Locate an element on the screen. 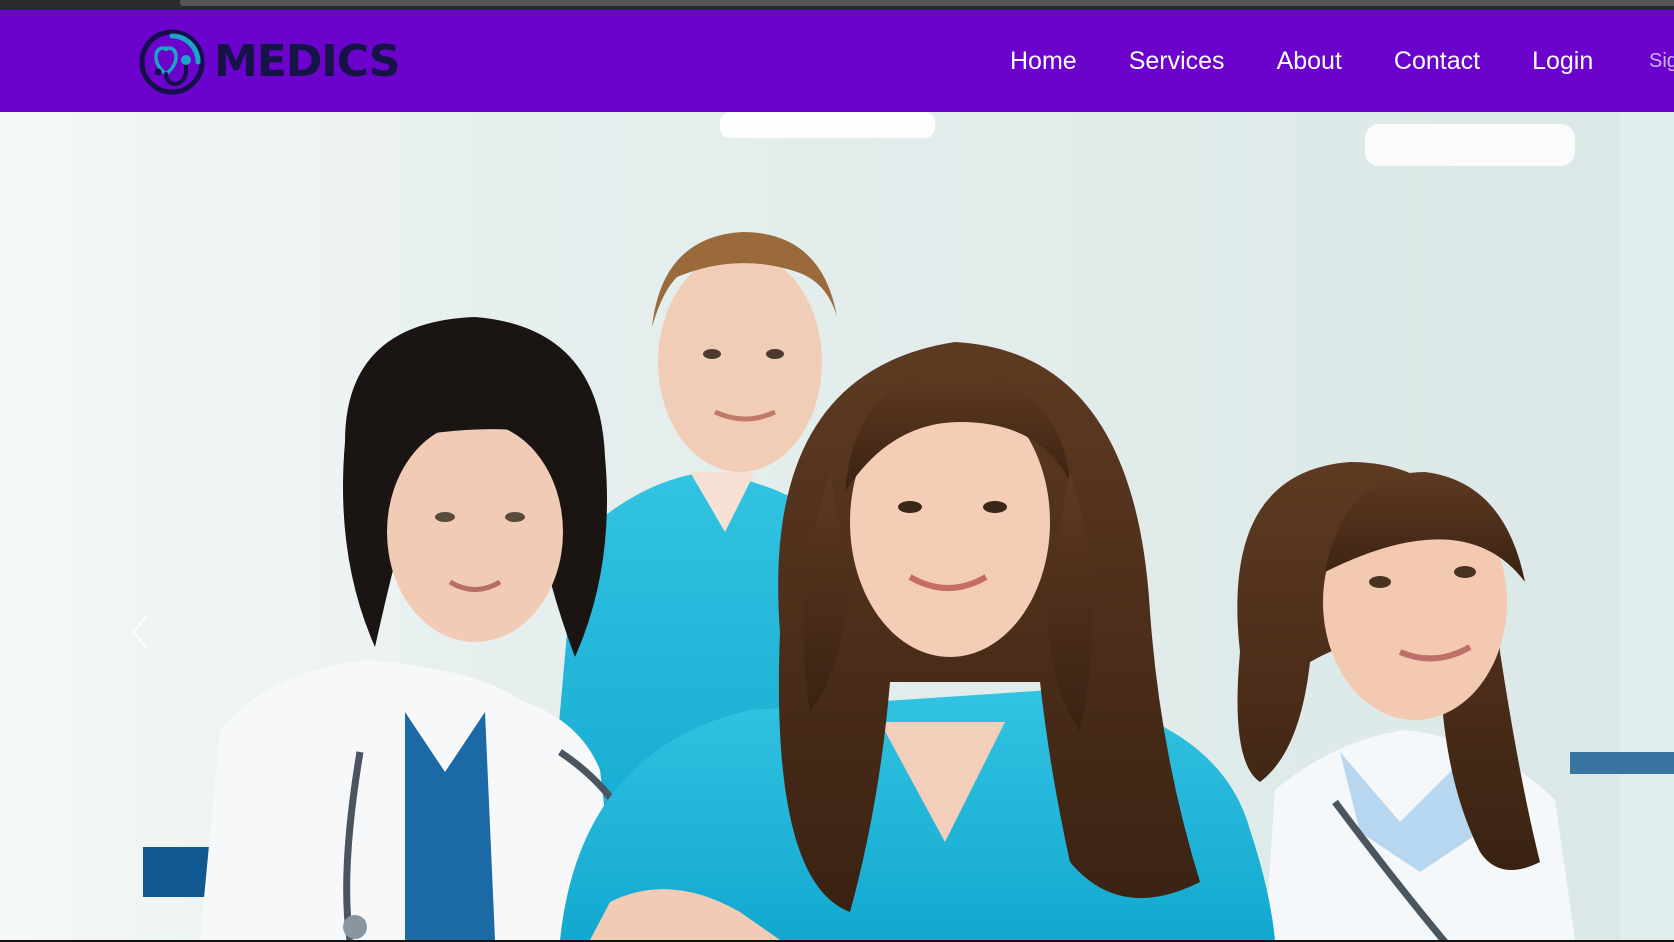  browser-top-strip is located at coordinates (837, 5).